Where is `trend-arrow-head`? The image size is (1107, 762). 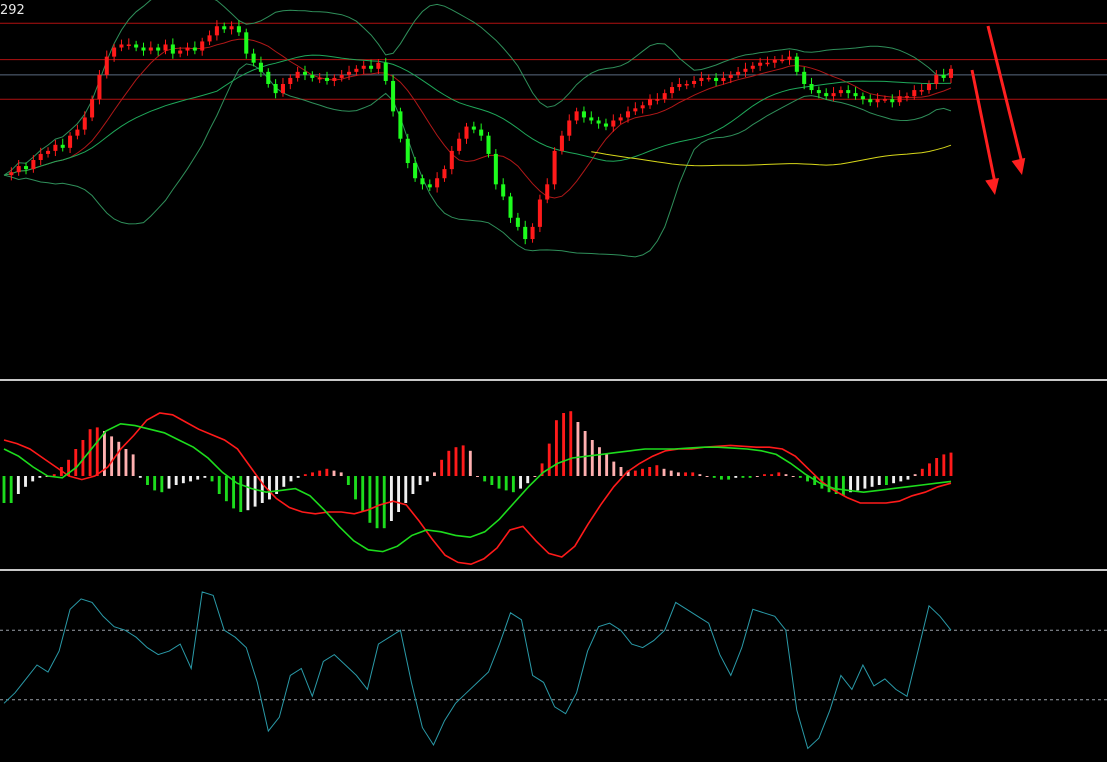
trend-arrow-head is located at coordinates (992, 186).